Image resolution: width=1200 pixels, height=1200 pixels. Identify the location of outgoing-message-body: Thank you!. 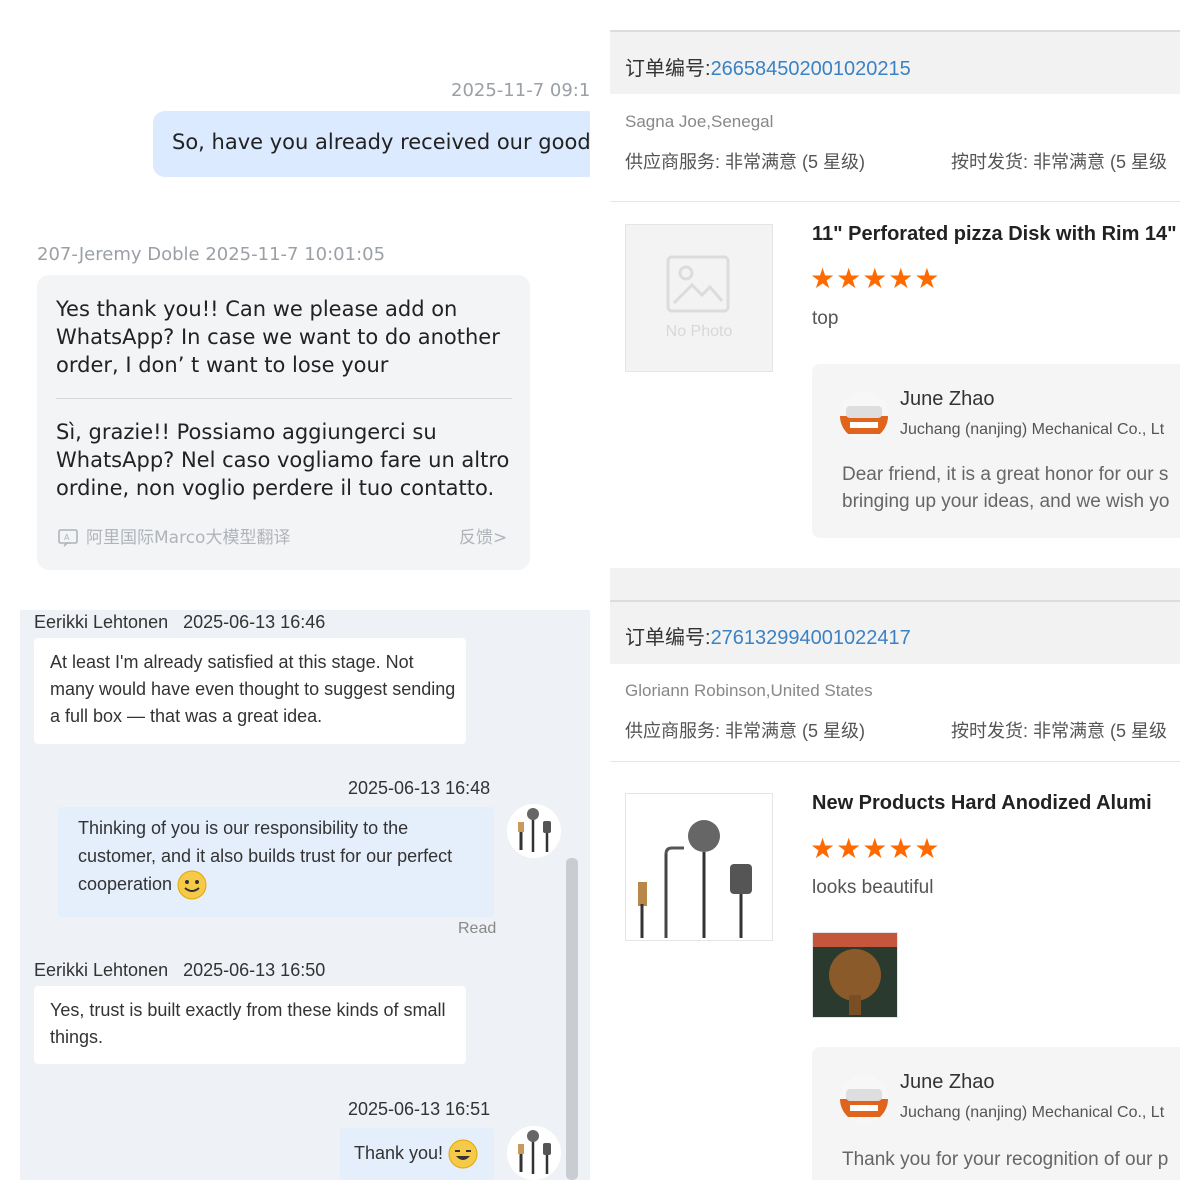
(399, 1153).